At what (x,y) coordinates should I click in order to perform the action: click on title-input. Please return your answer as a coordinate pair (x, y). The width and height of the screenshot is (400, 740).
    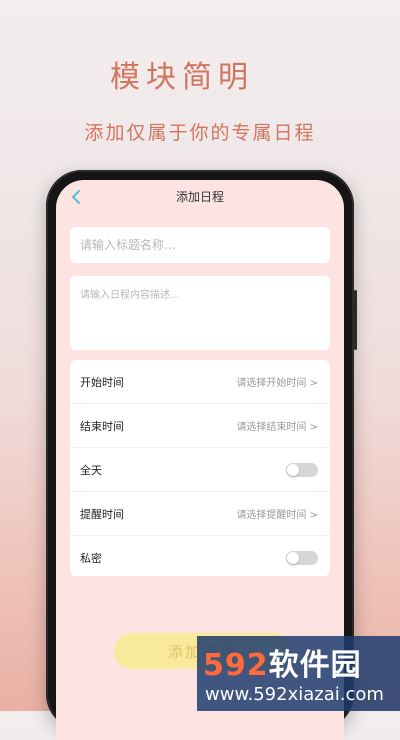
    Looking at the image, I should click on (200, 245).